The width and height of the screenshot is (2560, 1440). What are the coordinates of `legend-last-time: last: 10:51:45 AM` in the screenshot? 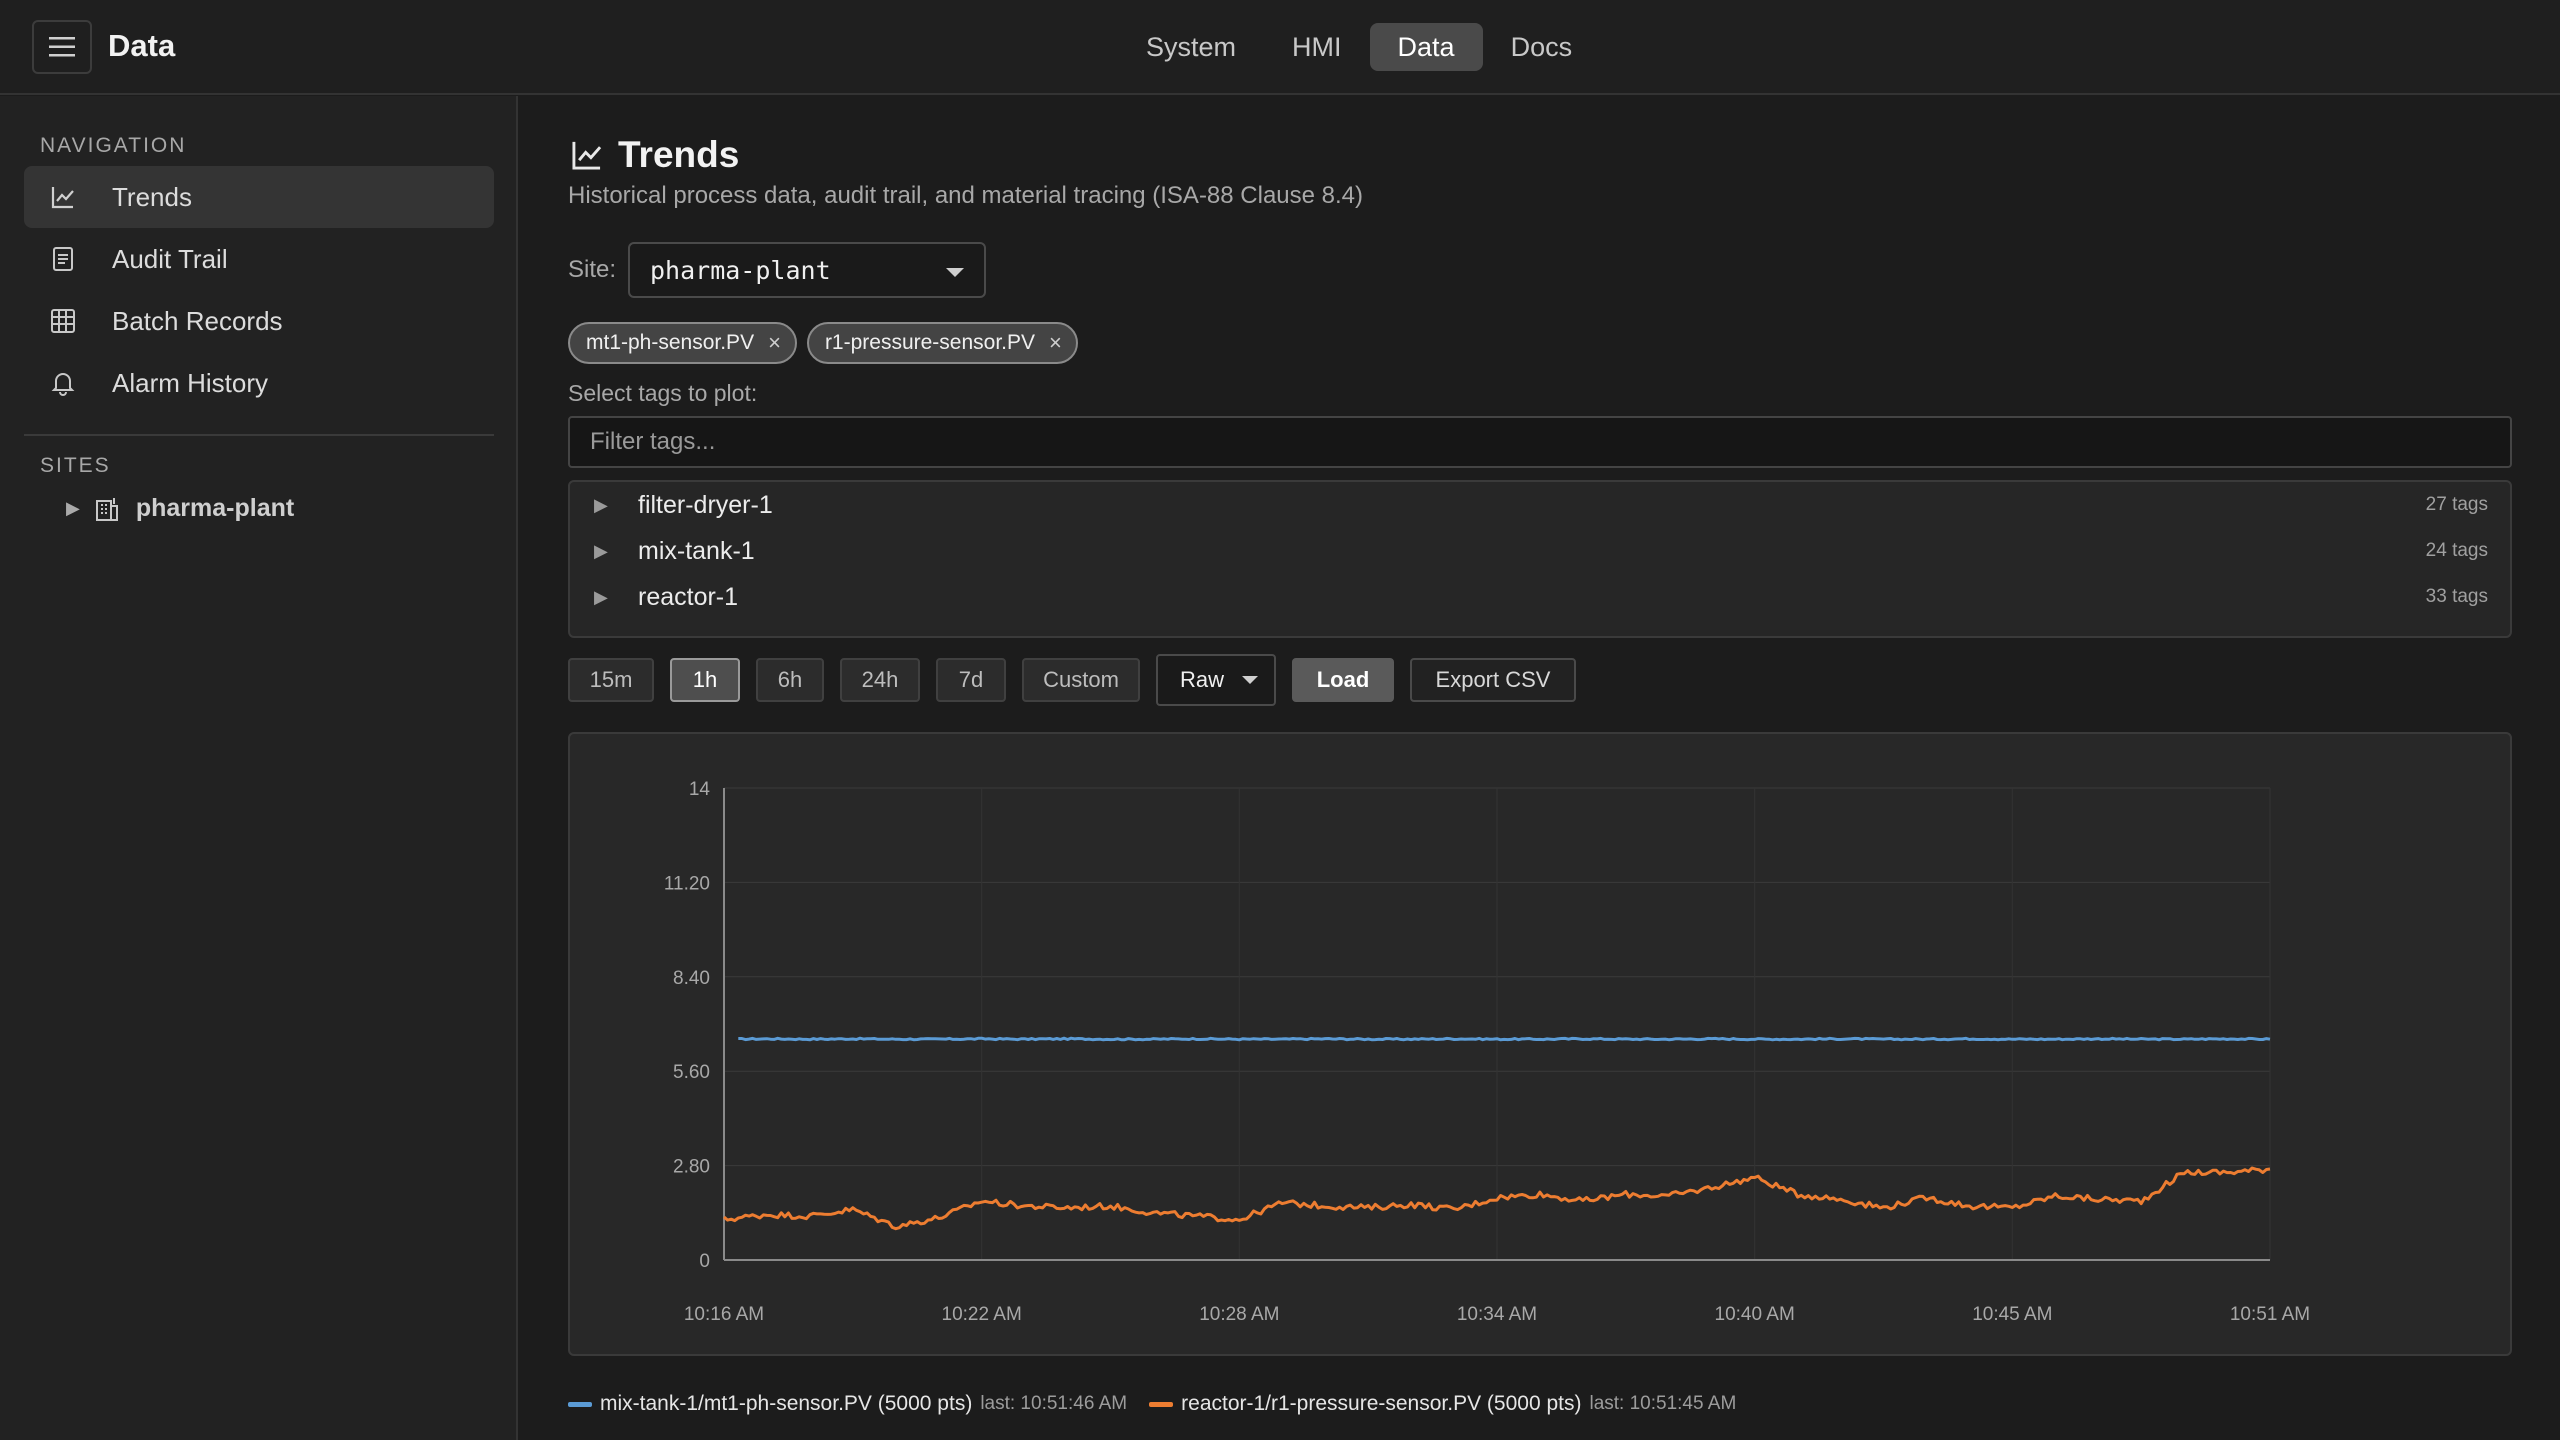 It's located at (1663, 1403).